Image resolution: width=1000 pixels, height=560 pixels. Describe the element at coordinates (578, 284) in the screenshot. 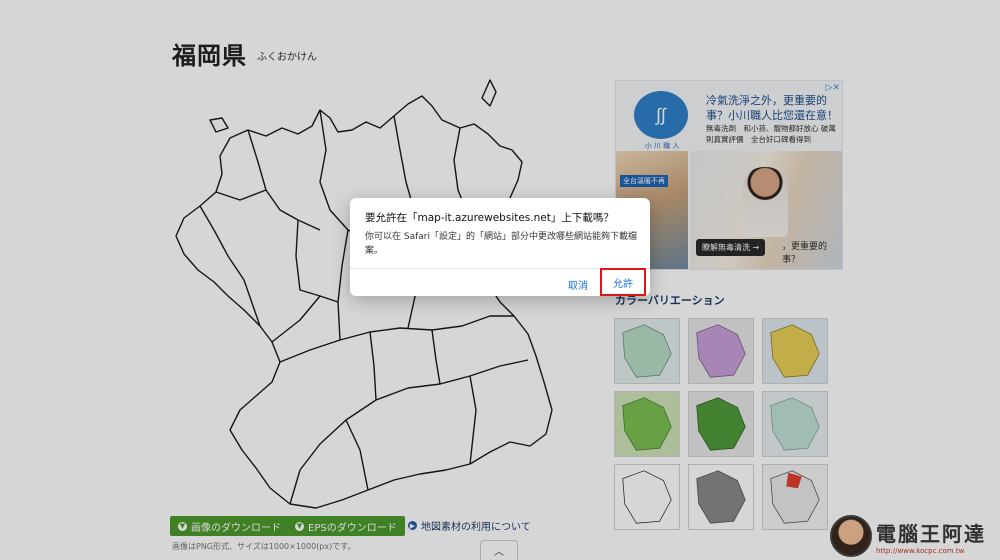

I see `cancel-button: 取消` at that location.